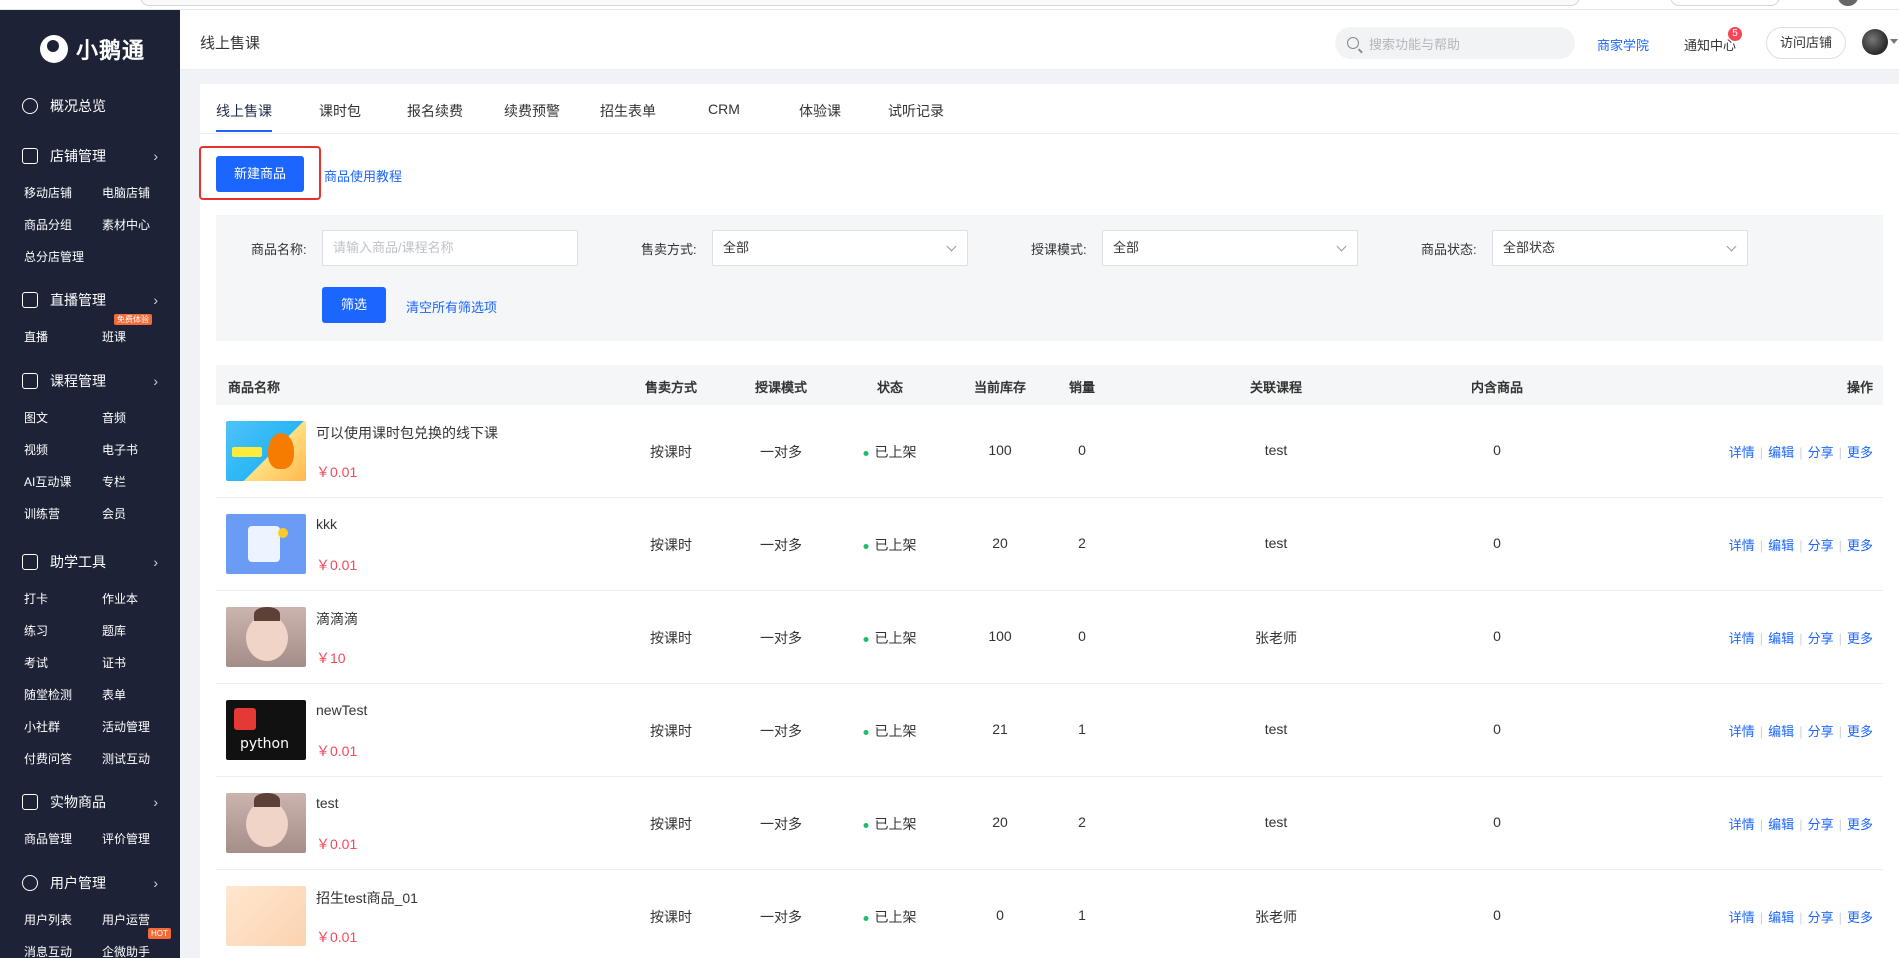 The width and height of the screenshot is (1899, 958). What do you see at coordinates (363, 175) in the screenshot?
I see `product-tutorial-link: 商品使用教程` at bounding box center [363, 175].